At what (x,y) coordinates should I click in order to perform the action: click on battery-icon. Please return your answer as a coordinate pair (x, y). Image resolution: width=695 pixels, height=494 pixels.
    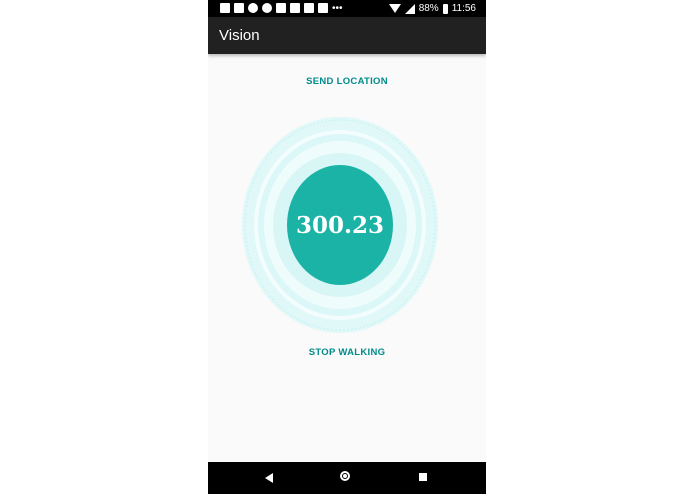
    Looking at the image, I should click on (445, 8).